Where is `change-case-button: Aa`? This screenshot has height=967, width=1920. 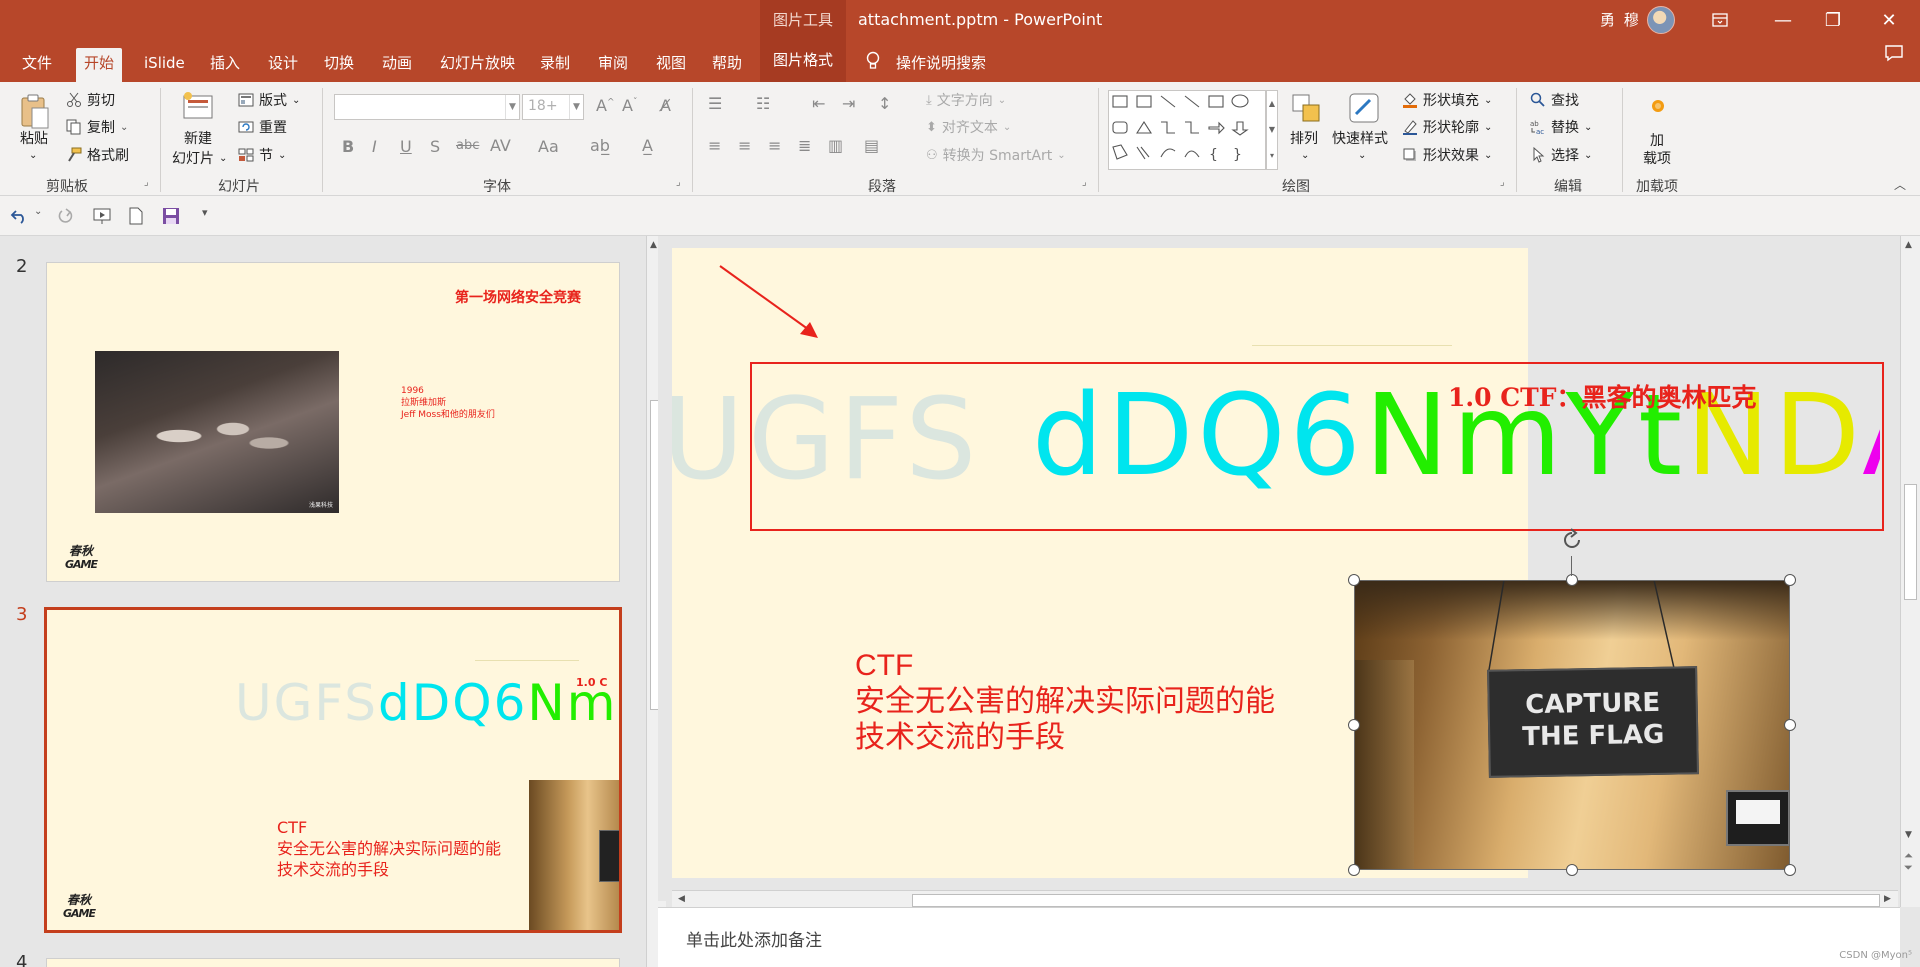 change-case-button: Aa is located at coordinates (548, 146).